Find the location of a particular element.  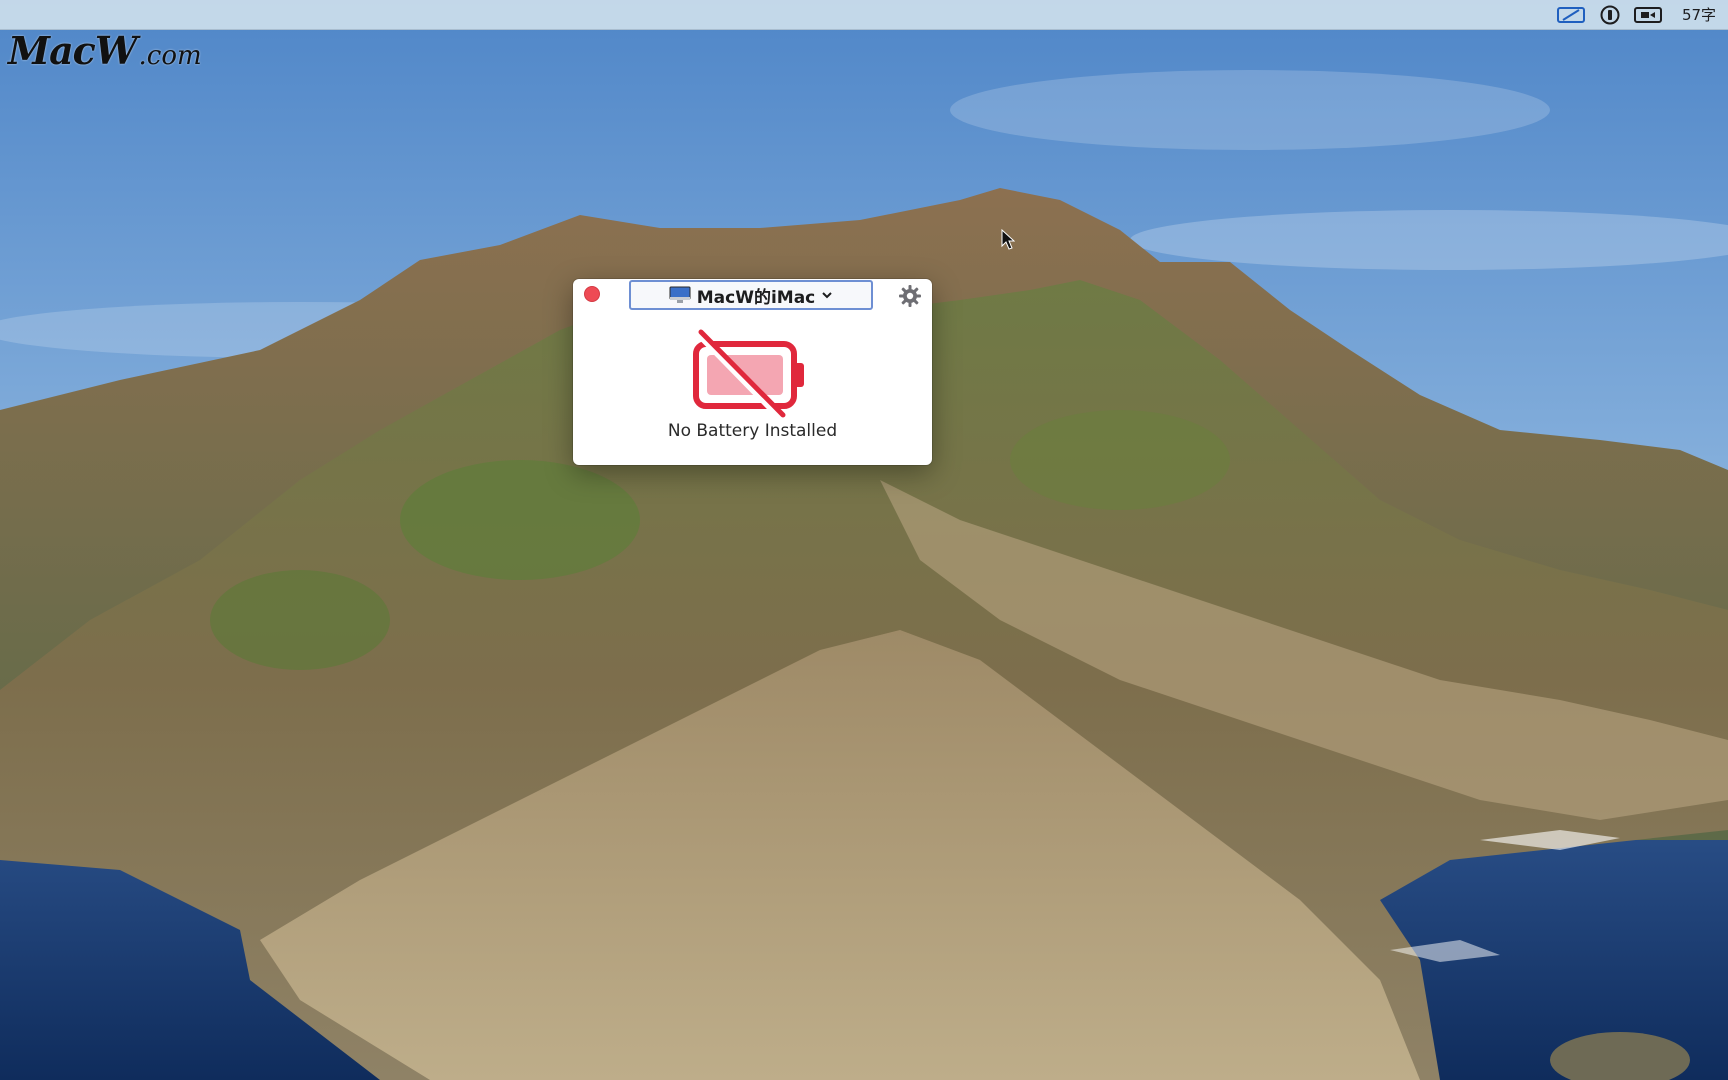

macw-watermark-logo: MacW .com is located at coordinates (105, 50).